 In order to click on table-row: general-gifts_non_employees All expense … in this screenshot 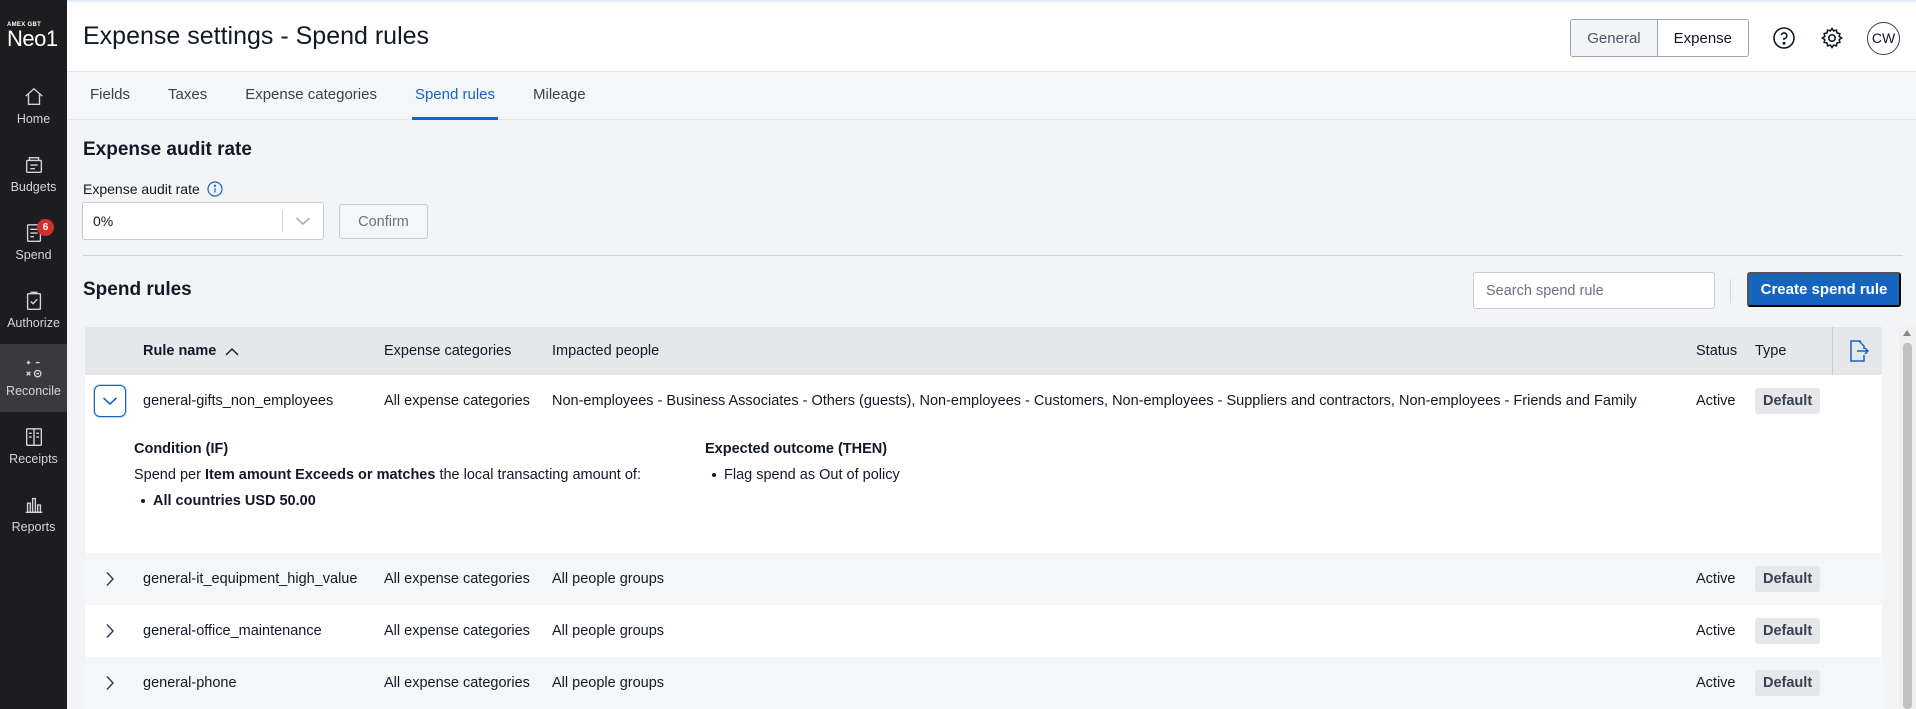, I will do `click(983, 401)`.